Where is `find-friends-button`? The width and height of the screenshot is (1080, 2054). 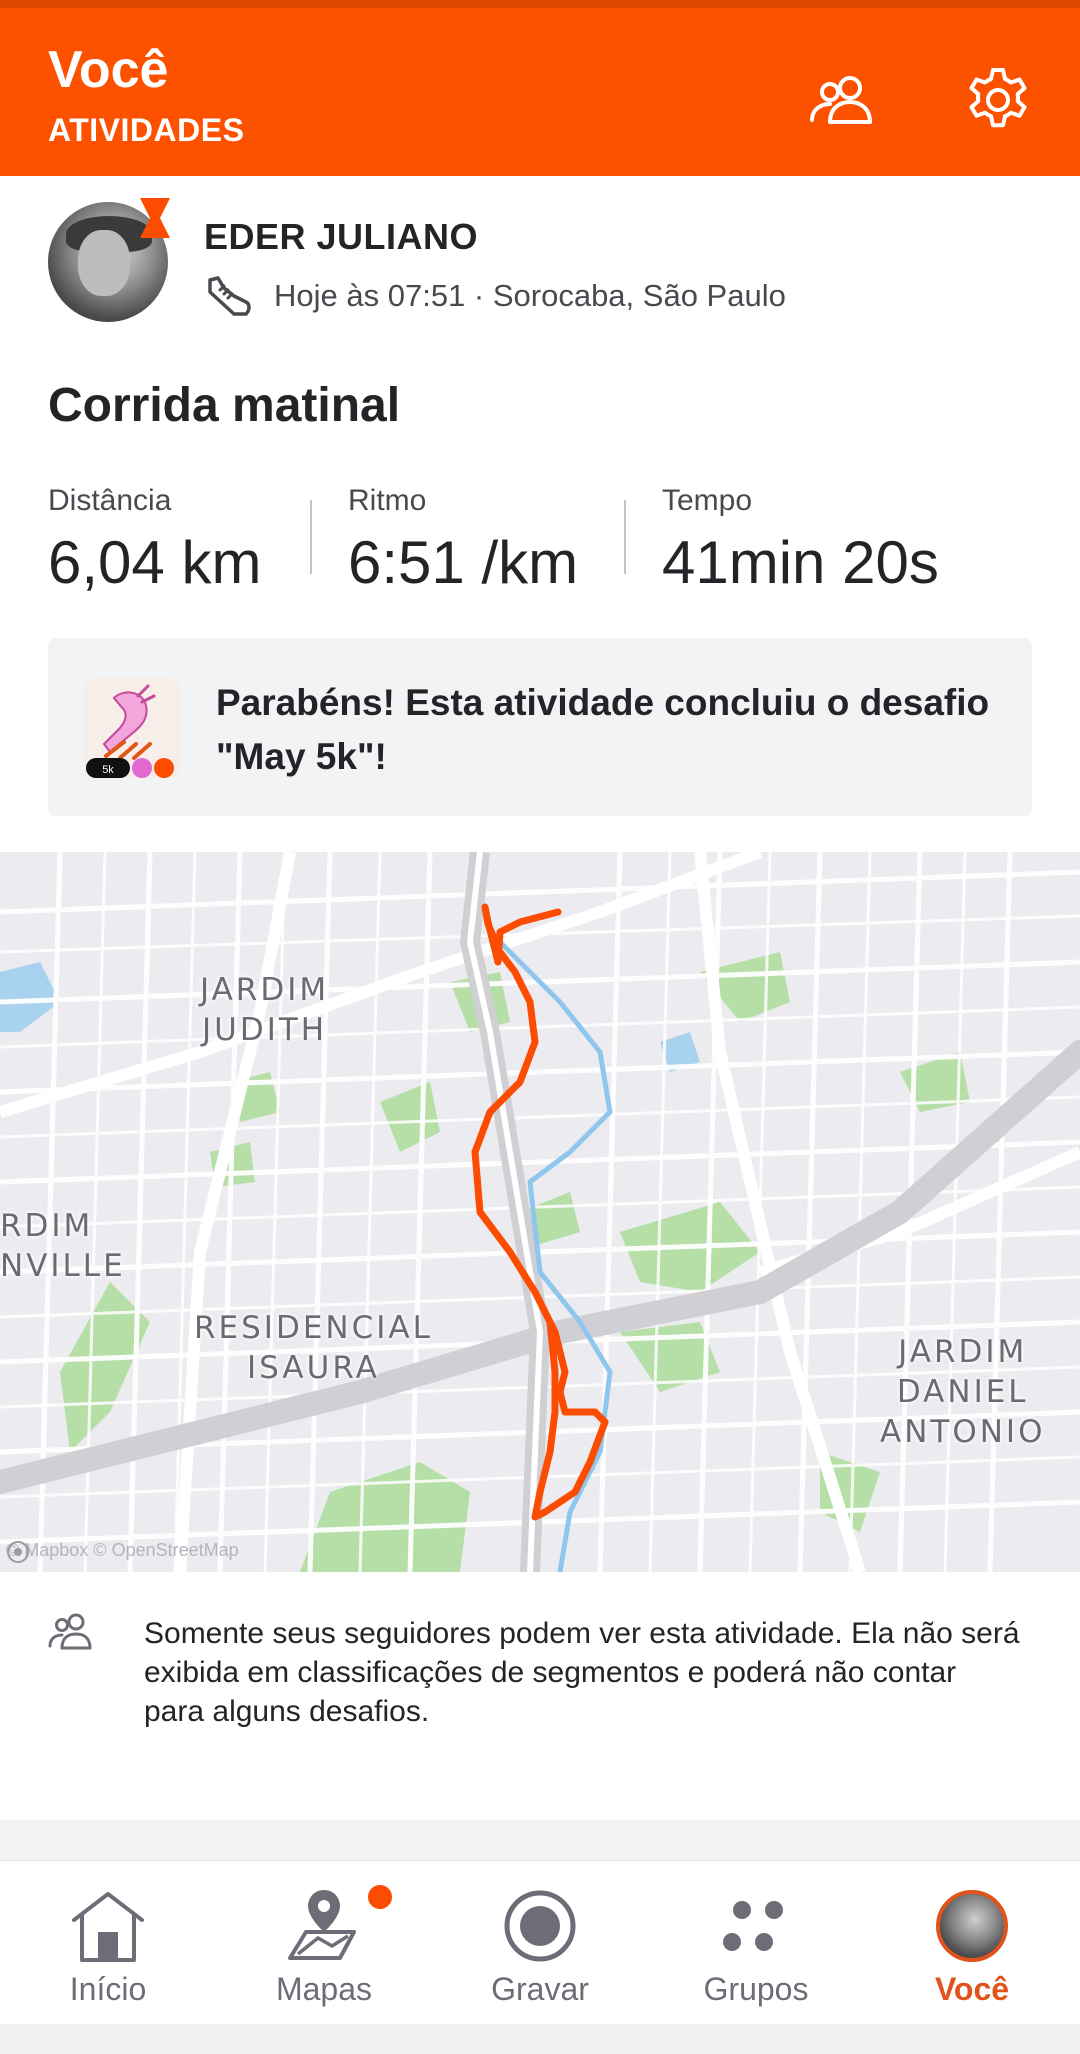
find-friends-button is located at coordinates (844, 100).